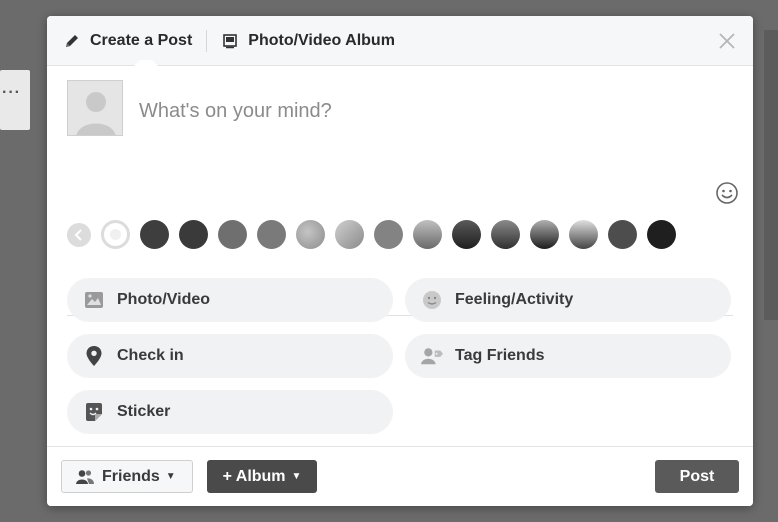 The height and width of the screenshot is (522, 778). I want to click on background-scrollbar, so click(771, 175).